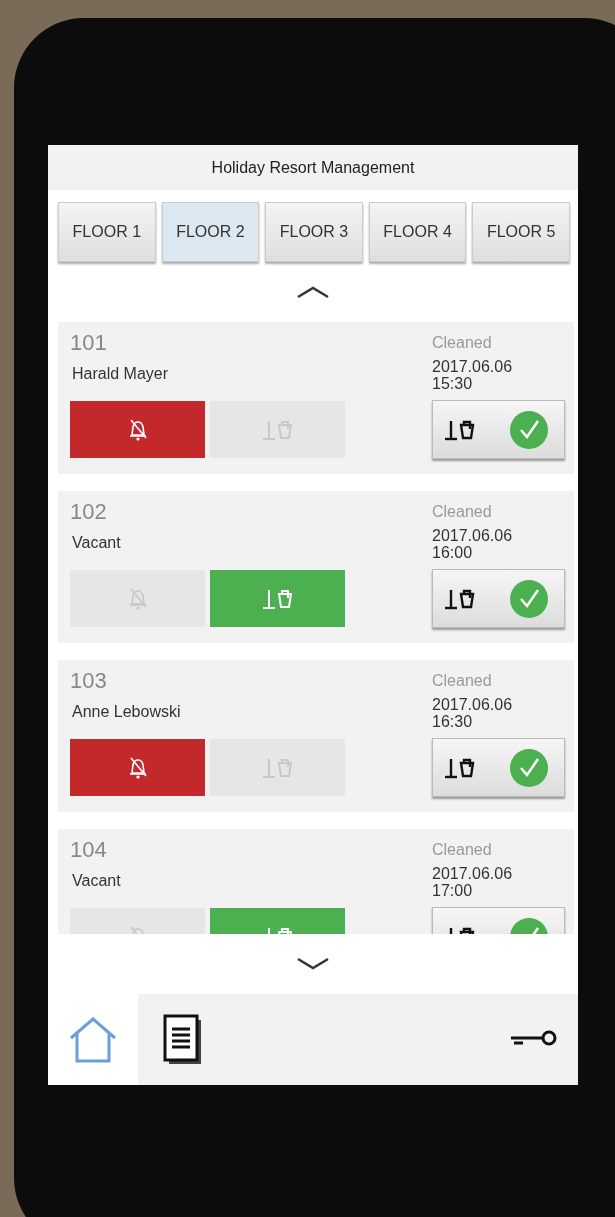  Describe the element at coordinates (417, 232) in the screenshot. I see `floor-tab: FLOOR 4` at that location.